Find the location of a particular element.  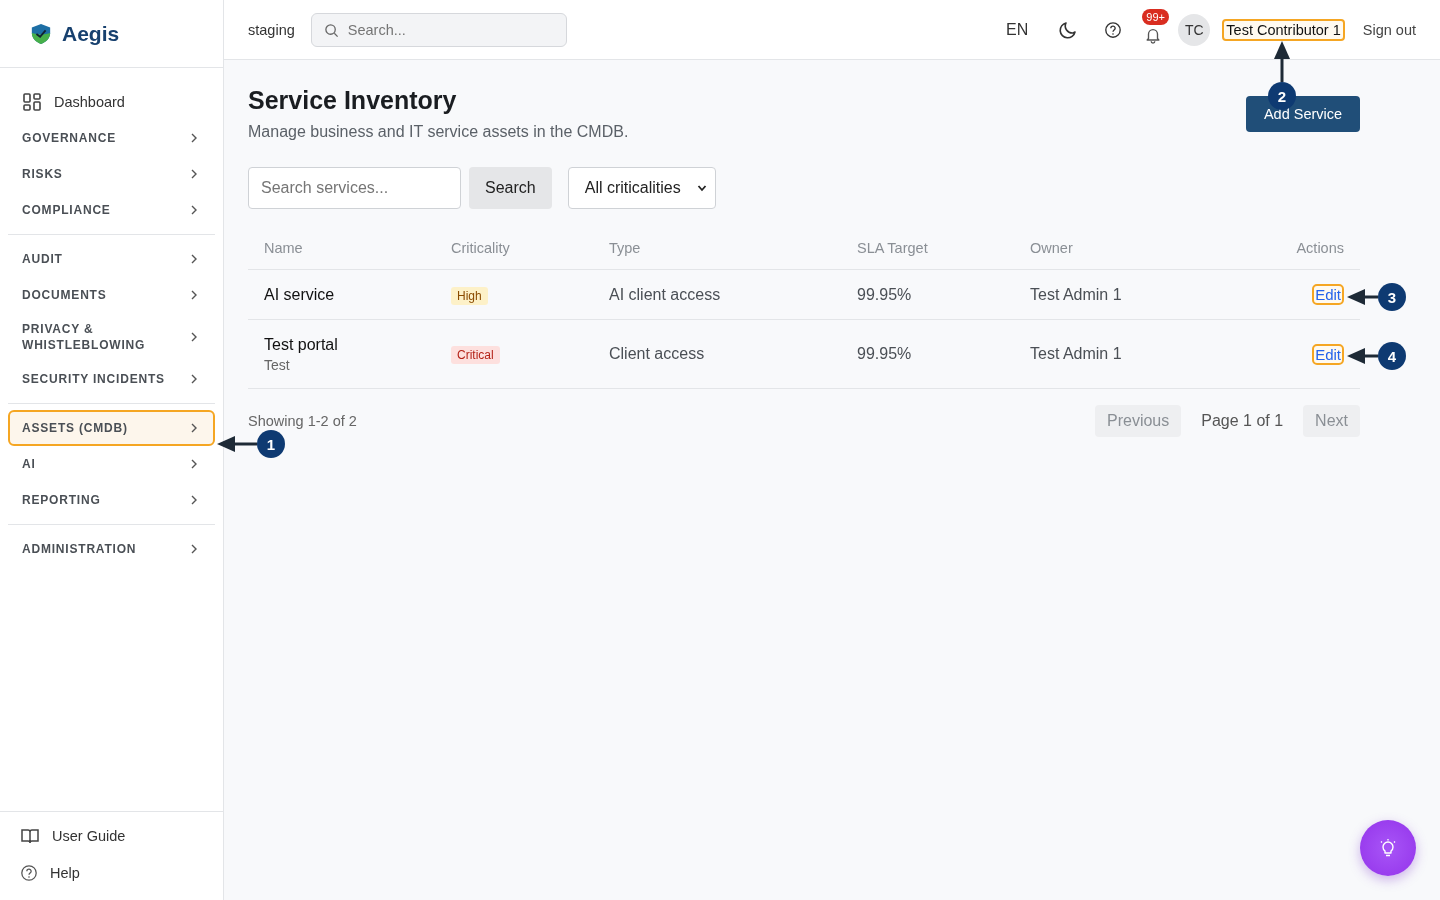

column-header: Name is located at coordinates (283, 248).